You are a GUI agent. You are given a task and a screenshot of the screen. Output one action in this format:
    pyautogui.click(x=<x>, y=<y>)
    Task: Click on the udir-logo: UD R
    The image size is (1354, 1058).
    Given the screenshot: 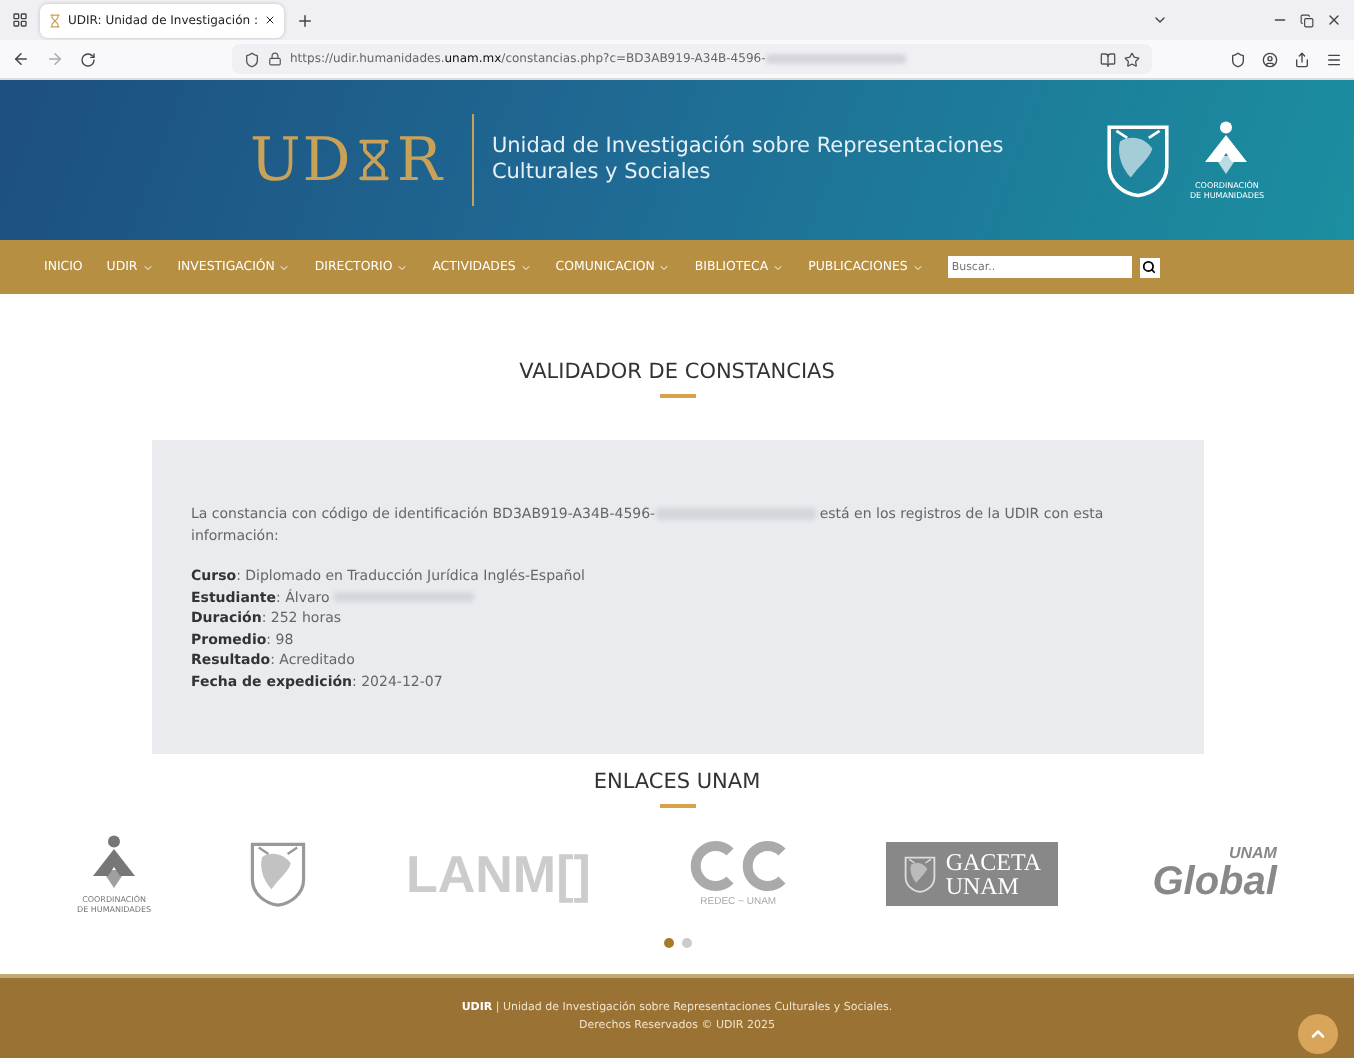 What is the action you would take?
    pyautogui.click(x=347, y=160)
    